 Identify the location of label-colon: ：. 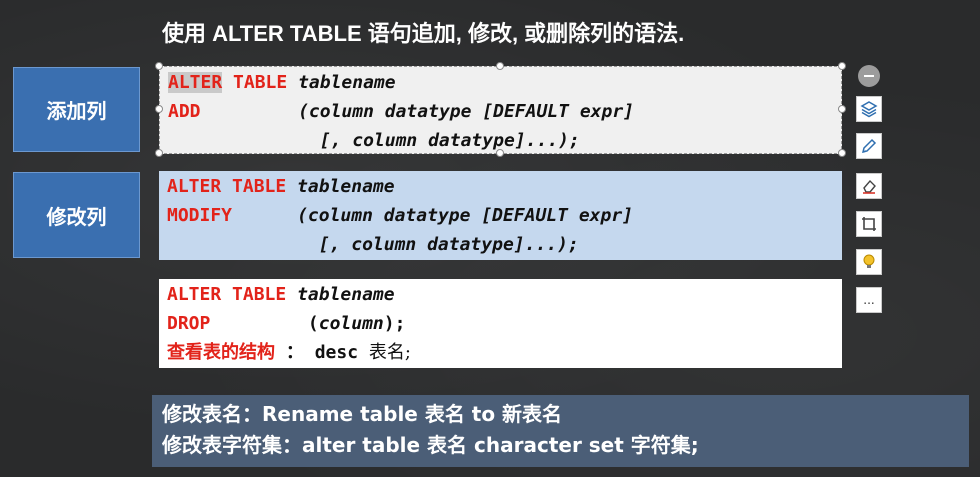
(294, 352).